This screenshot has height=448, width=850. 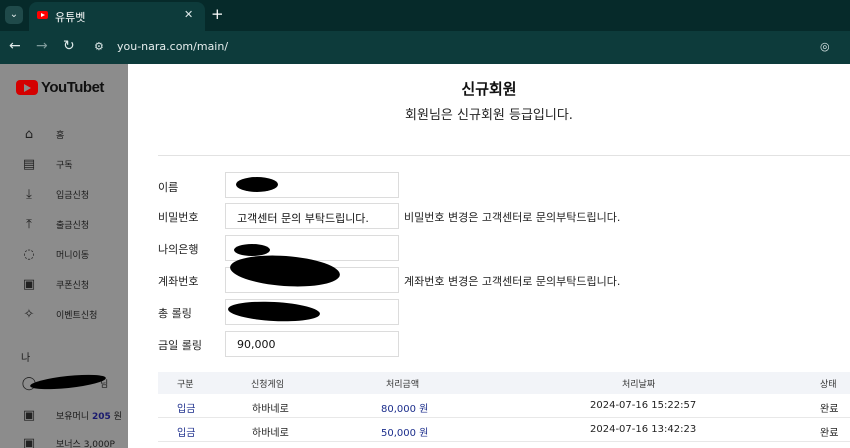 I want to click on sidebar-item-event: ✧ 이벤트신청, so click(x=64, y=315).